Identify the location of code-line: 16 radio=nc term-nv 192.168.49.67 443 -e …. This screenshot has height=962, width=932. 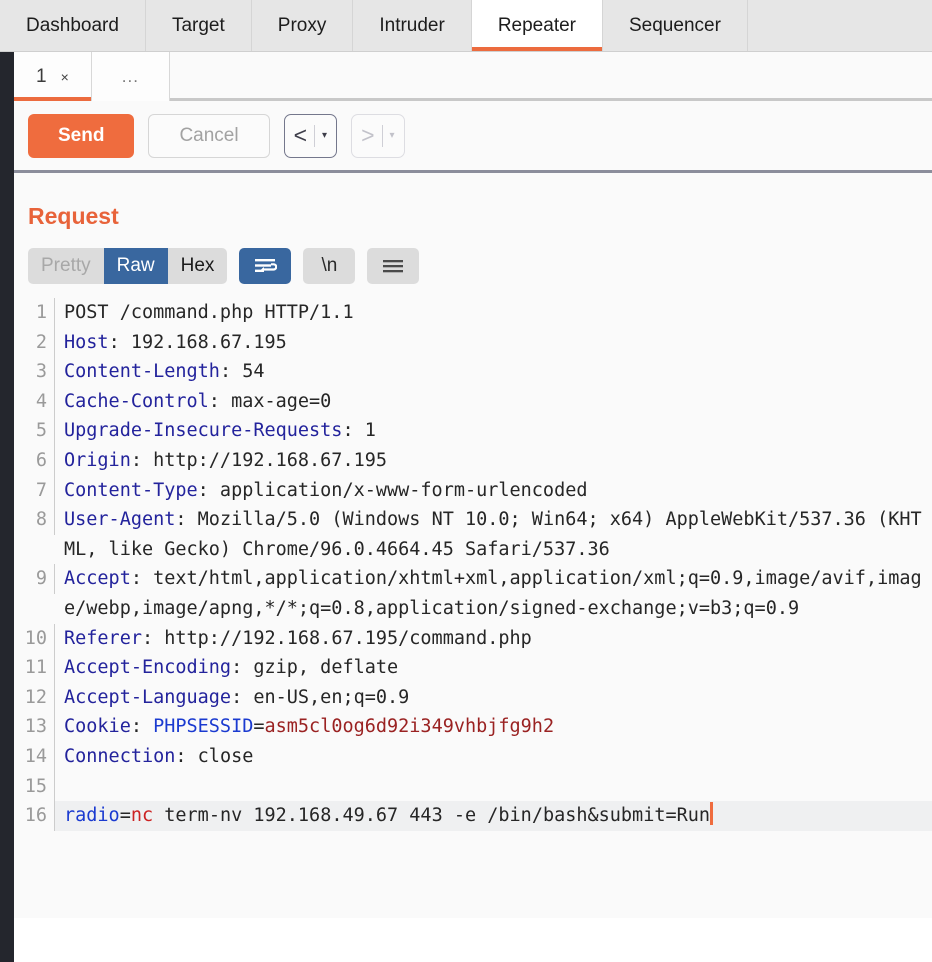
(473, 816).